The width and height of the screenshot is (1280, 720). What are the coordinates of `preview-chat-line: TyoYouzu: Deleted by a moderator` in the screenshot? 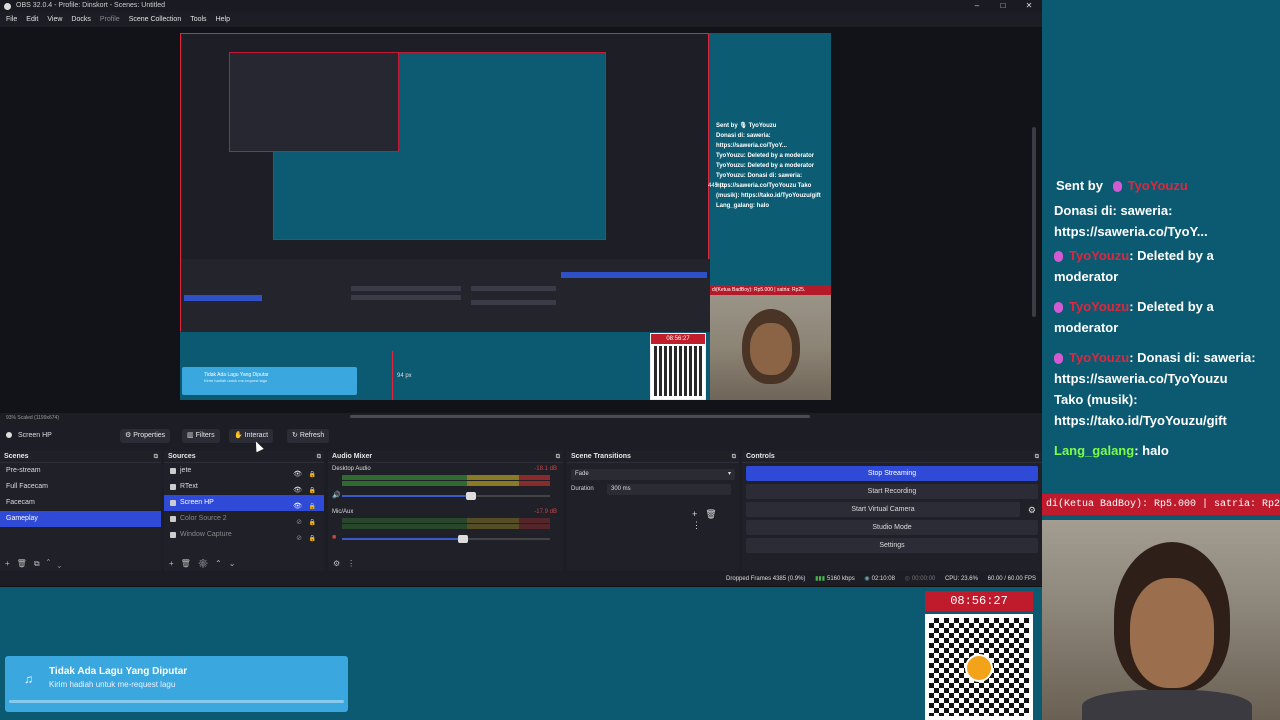 It's located at (765, 166).